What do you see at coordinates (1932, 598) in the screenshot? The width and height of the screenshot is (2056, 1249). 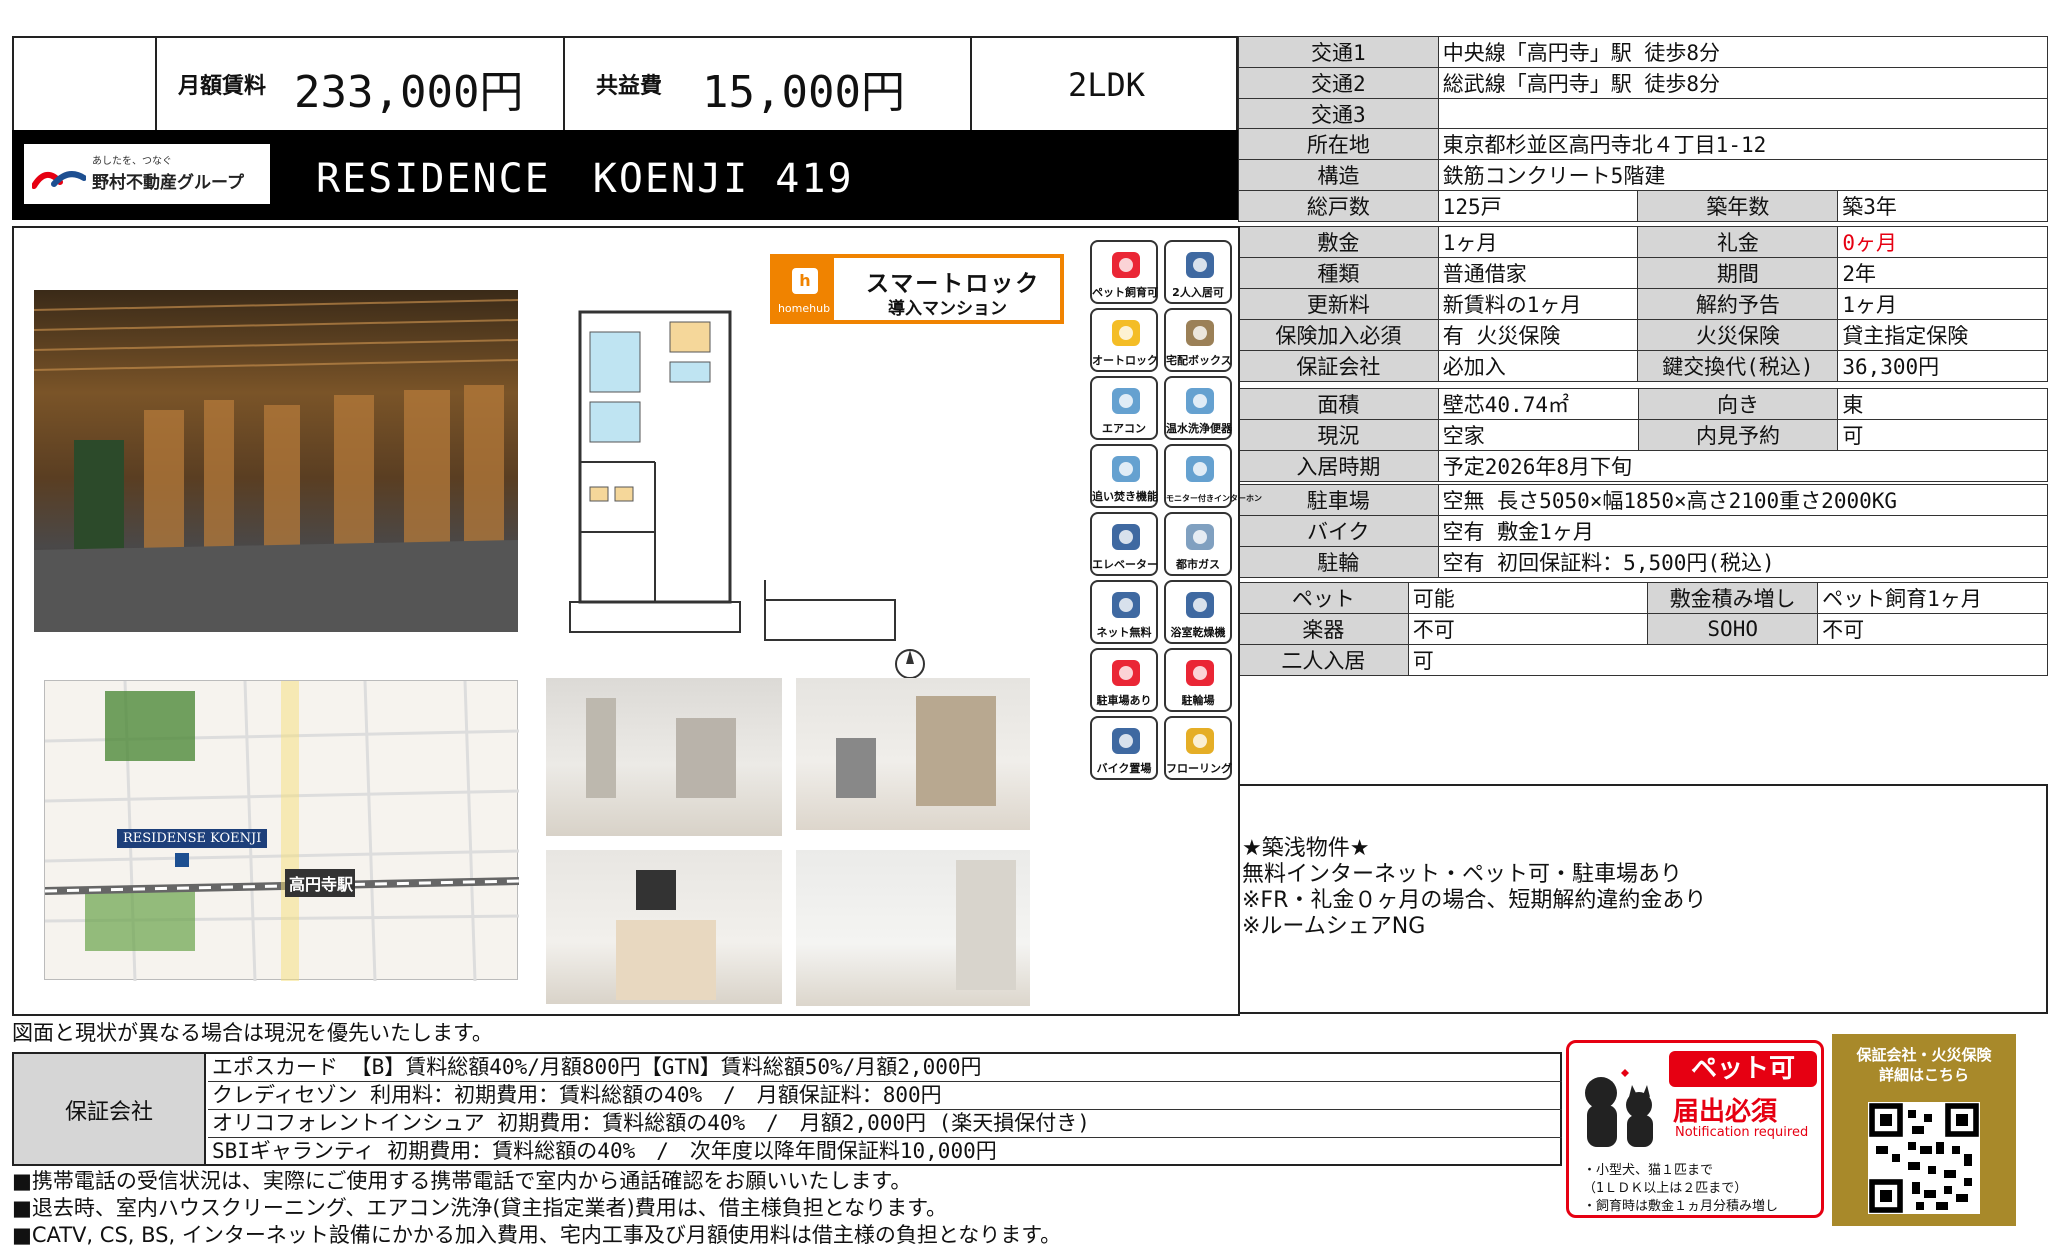 I see `pet-deposit-value: ペット飼育1ヶ月` at bounding box center [1932, 598].